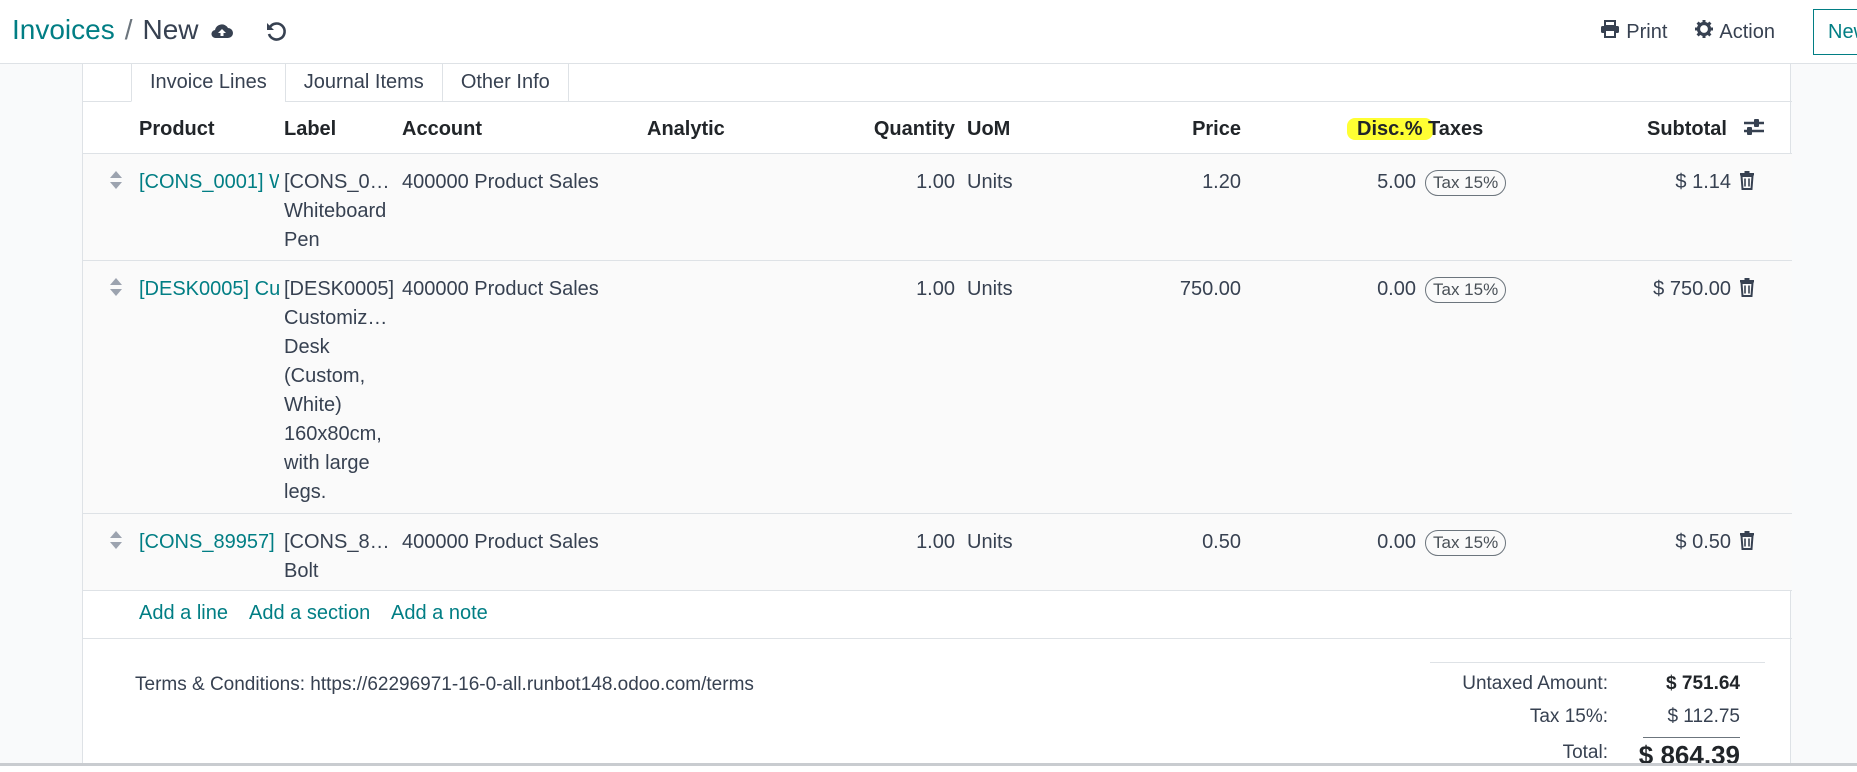 The image size is (1857, 772). Describe the element at coordinates (276, 31) in the screenshot. I see `undo-icon` at that location.